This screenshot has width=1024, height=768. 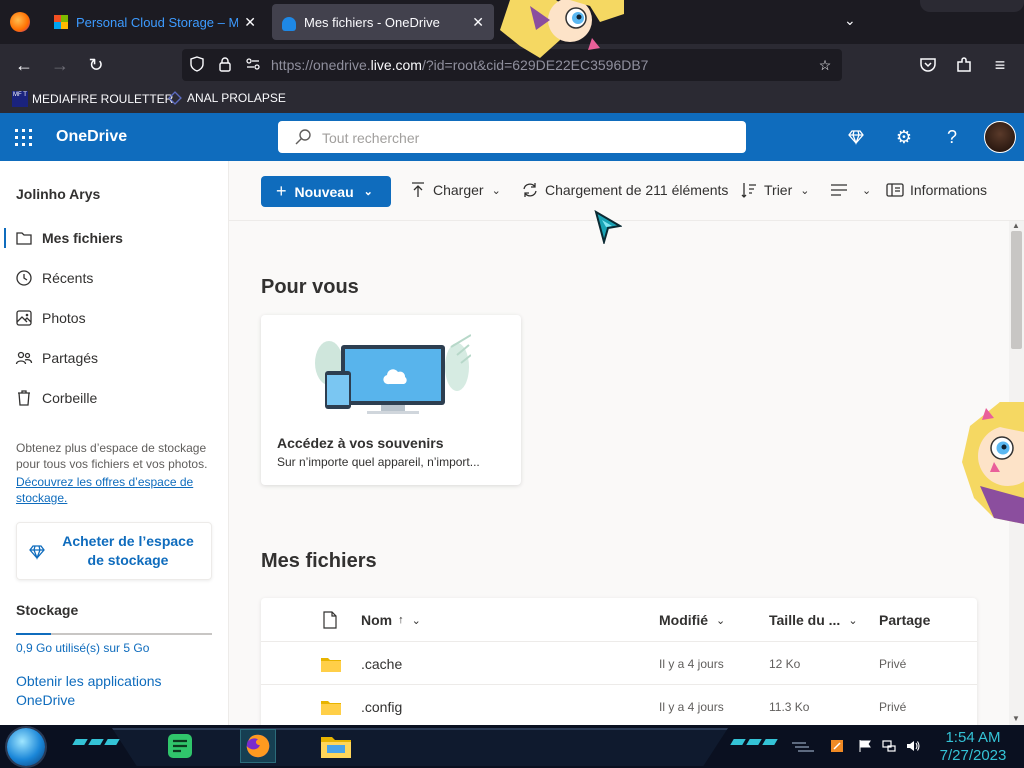 What do you see at coordinates (512, 99) in the screenshot?
I see `bookmarks-toolbar: MF T MEDIAFIRE ROULETTER ANAL PROLAPSE` at bounding box center [512, 99].